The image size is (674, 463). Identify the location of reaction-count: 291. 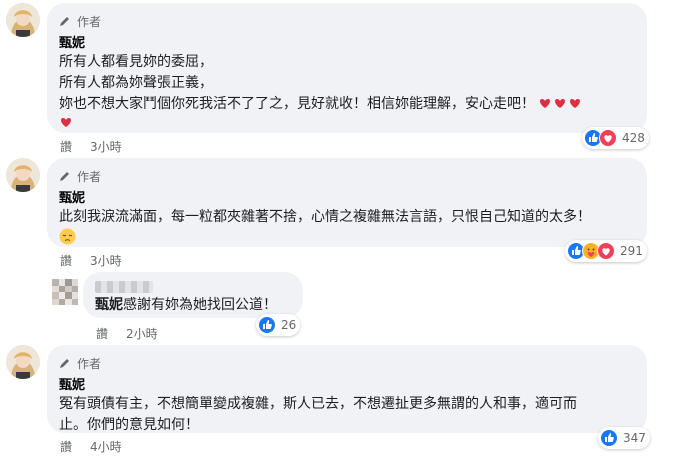
(631, 251).